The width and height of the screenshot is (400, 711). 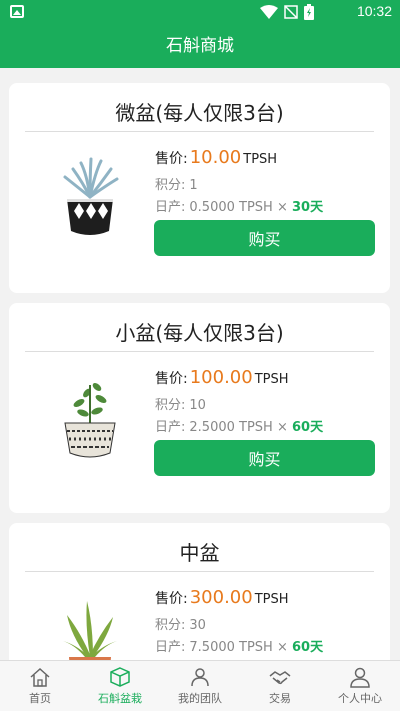 I want to click on score-row: 积分: 1, so click(x=176, y=183).